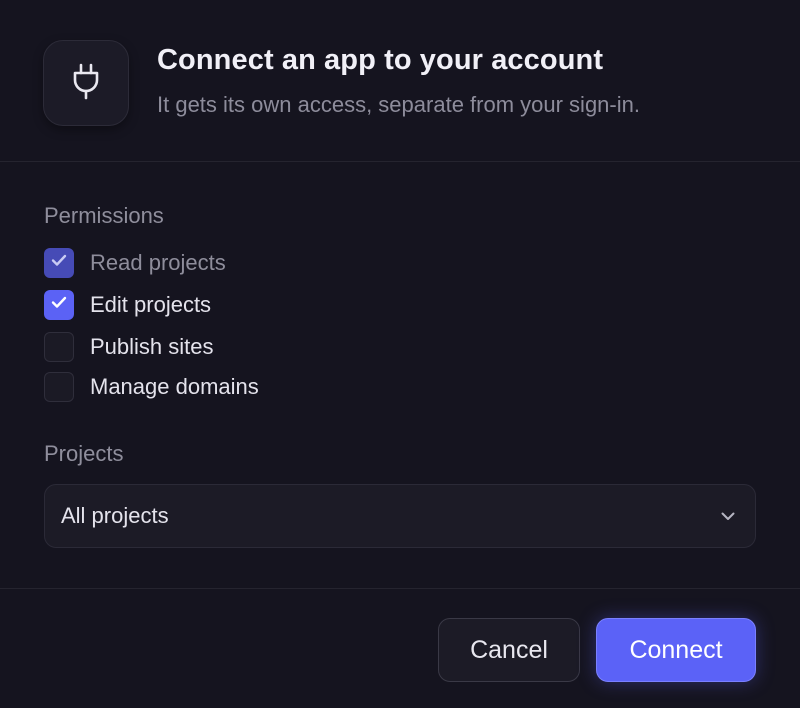  What do you see at coordinates (150, 305) in the screenshot?
I see `edit-projects-label: Edit projects` at bounding box center [150, 305].